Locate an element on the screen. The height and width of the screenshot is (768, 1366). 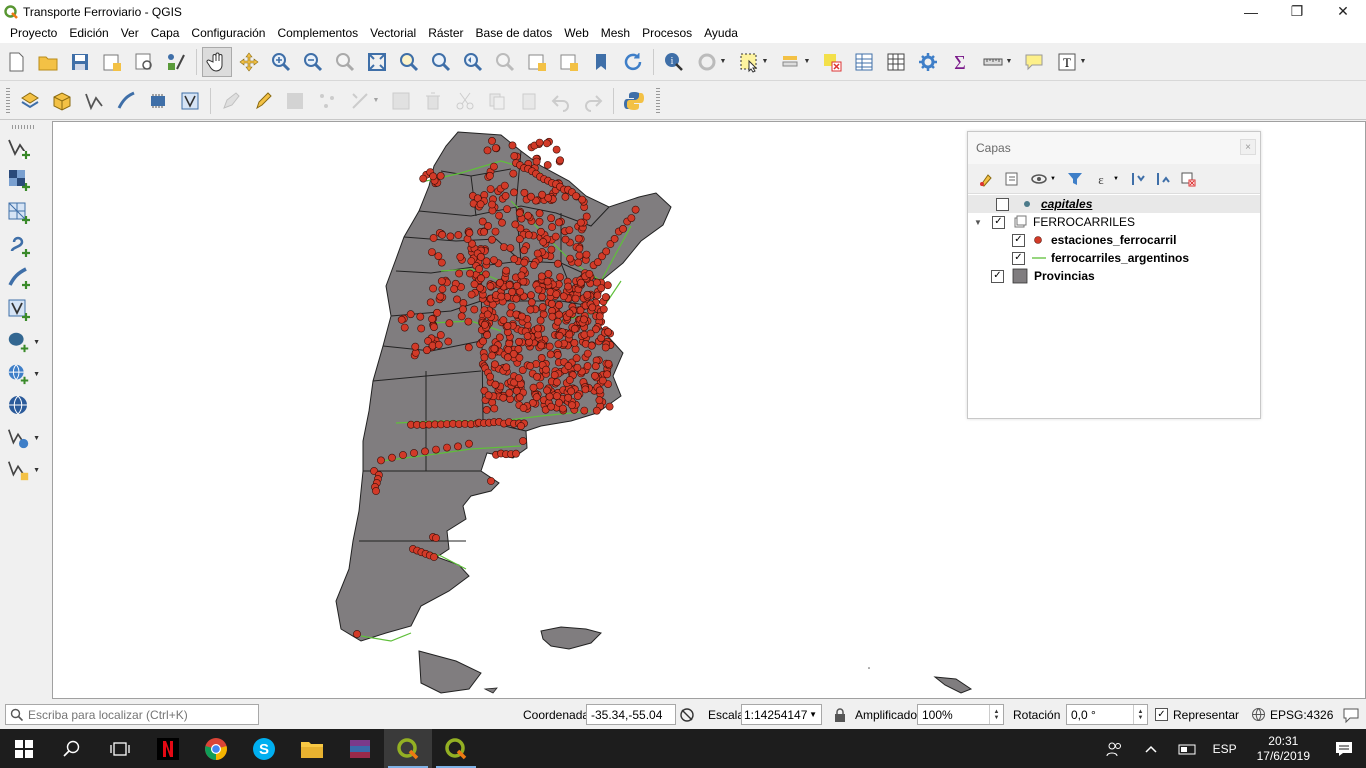
netflix-icon is located at coordinates (168, 748).